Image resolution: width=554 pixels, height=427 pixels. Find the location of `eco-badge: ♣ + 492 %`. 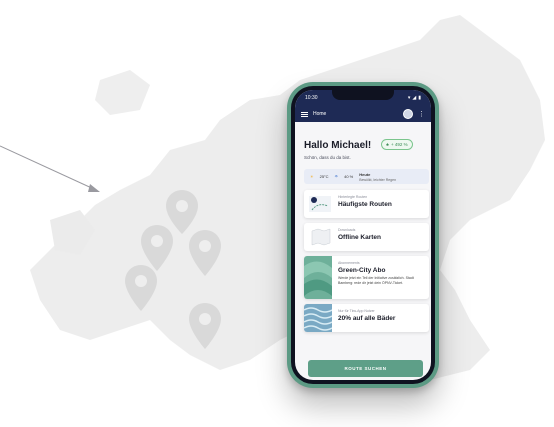

eco-badge: ♣ + 492 % is located at coordinates (397, 144).